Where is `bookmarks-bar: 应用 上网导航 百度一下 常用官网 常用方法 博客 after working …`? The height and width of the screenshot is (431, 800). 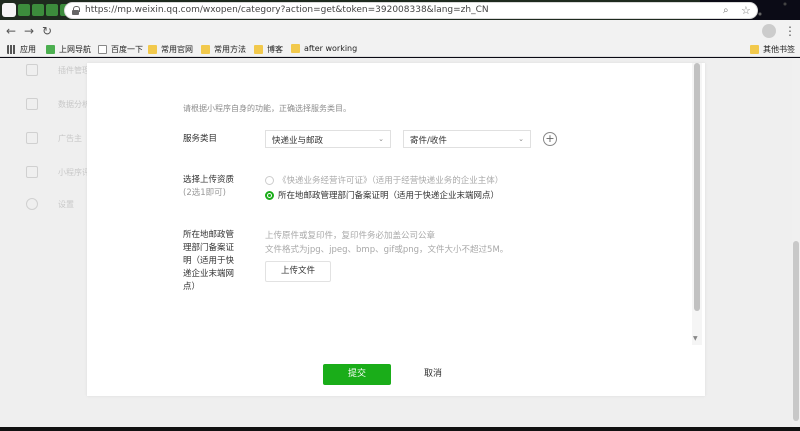 bookmarks-bar: 应用 上网导航 百度一下 常用官网 常用方法 博客 after working … is located at coordinates (400, 49).